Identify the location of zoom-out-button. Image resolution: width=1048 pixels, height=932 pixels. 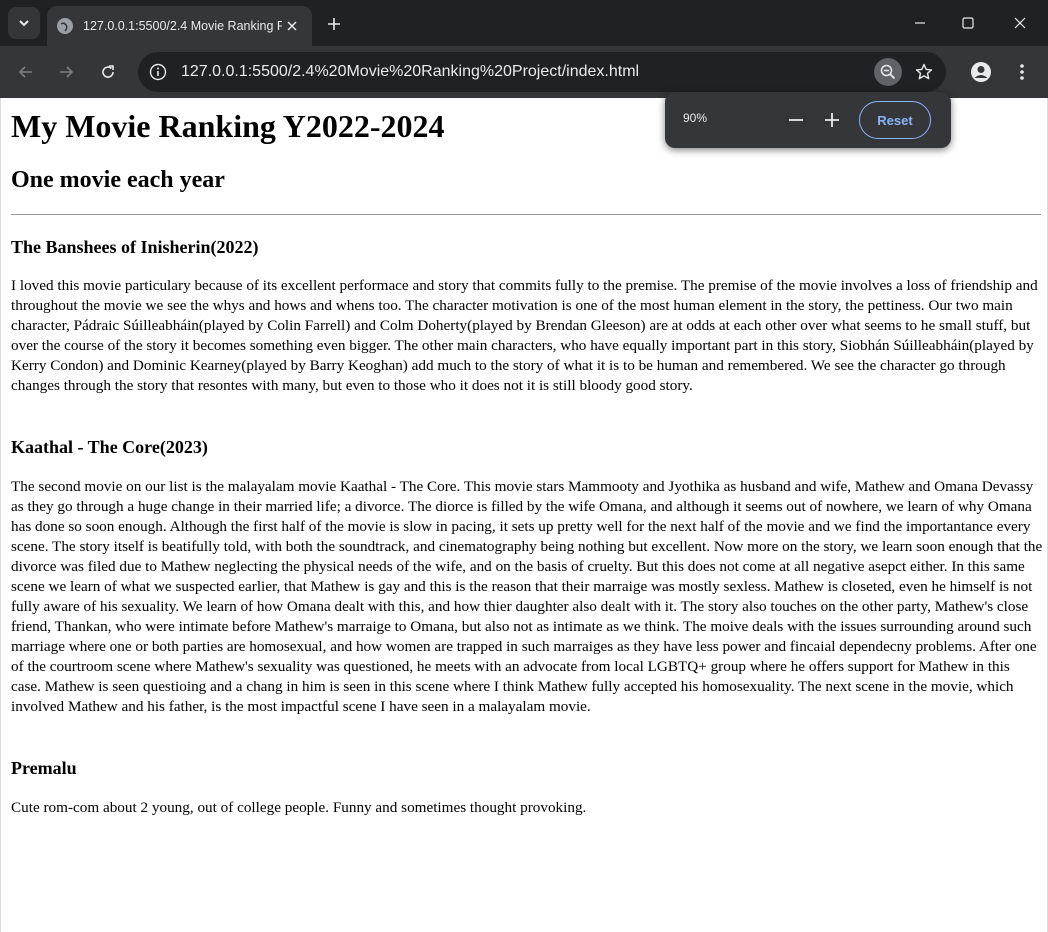
(796, 120).